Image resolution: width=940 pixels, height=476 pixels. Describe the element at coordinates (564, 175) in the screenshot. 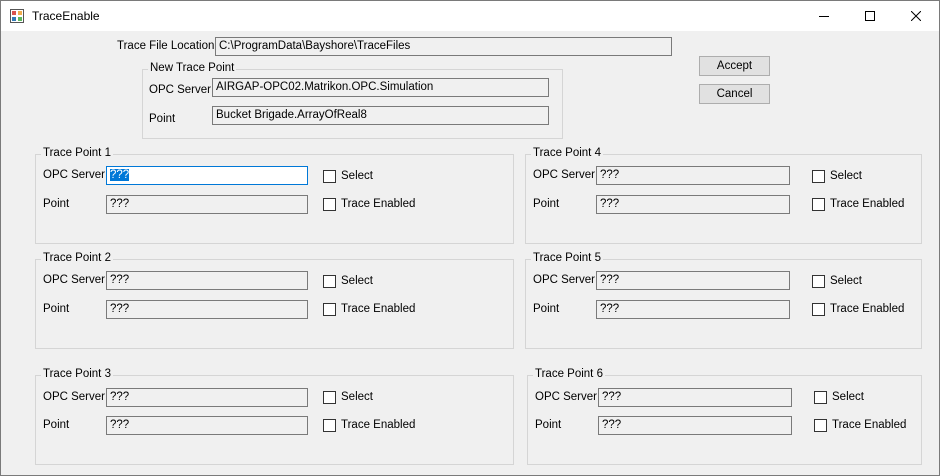

I see `trace-point-4-server-label: OPC Server` at that location.